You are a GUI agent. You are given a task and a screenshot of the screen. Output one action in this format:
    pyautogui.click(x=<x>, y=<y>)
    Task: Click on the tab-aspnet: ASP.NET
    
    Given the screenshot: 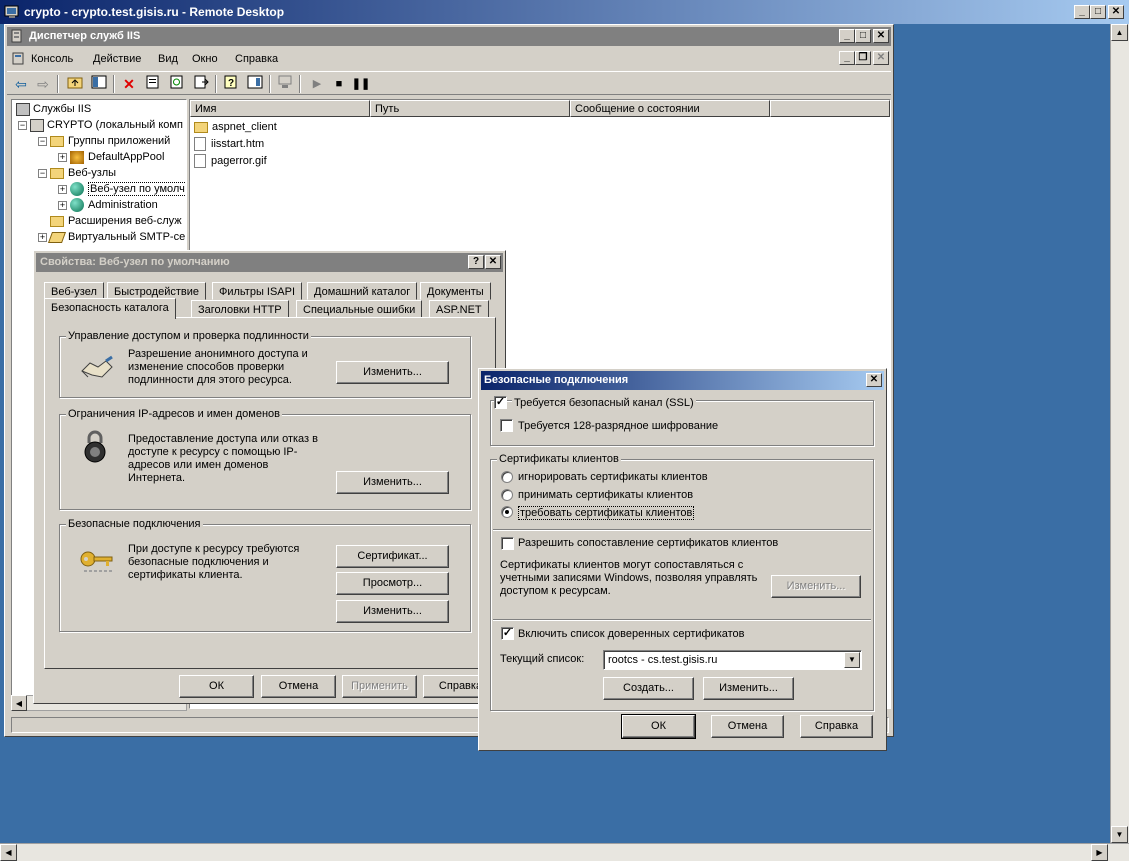 What is the action you would take?
    pyautogui.click(x=459, y=309)
    